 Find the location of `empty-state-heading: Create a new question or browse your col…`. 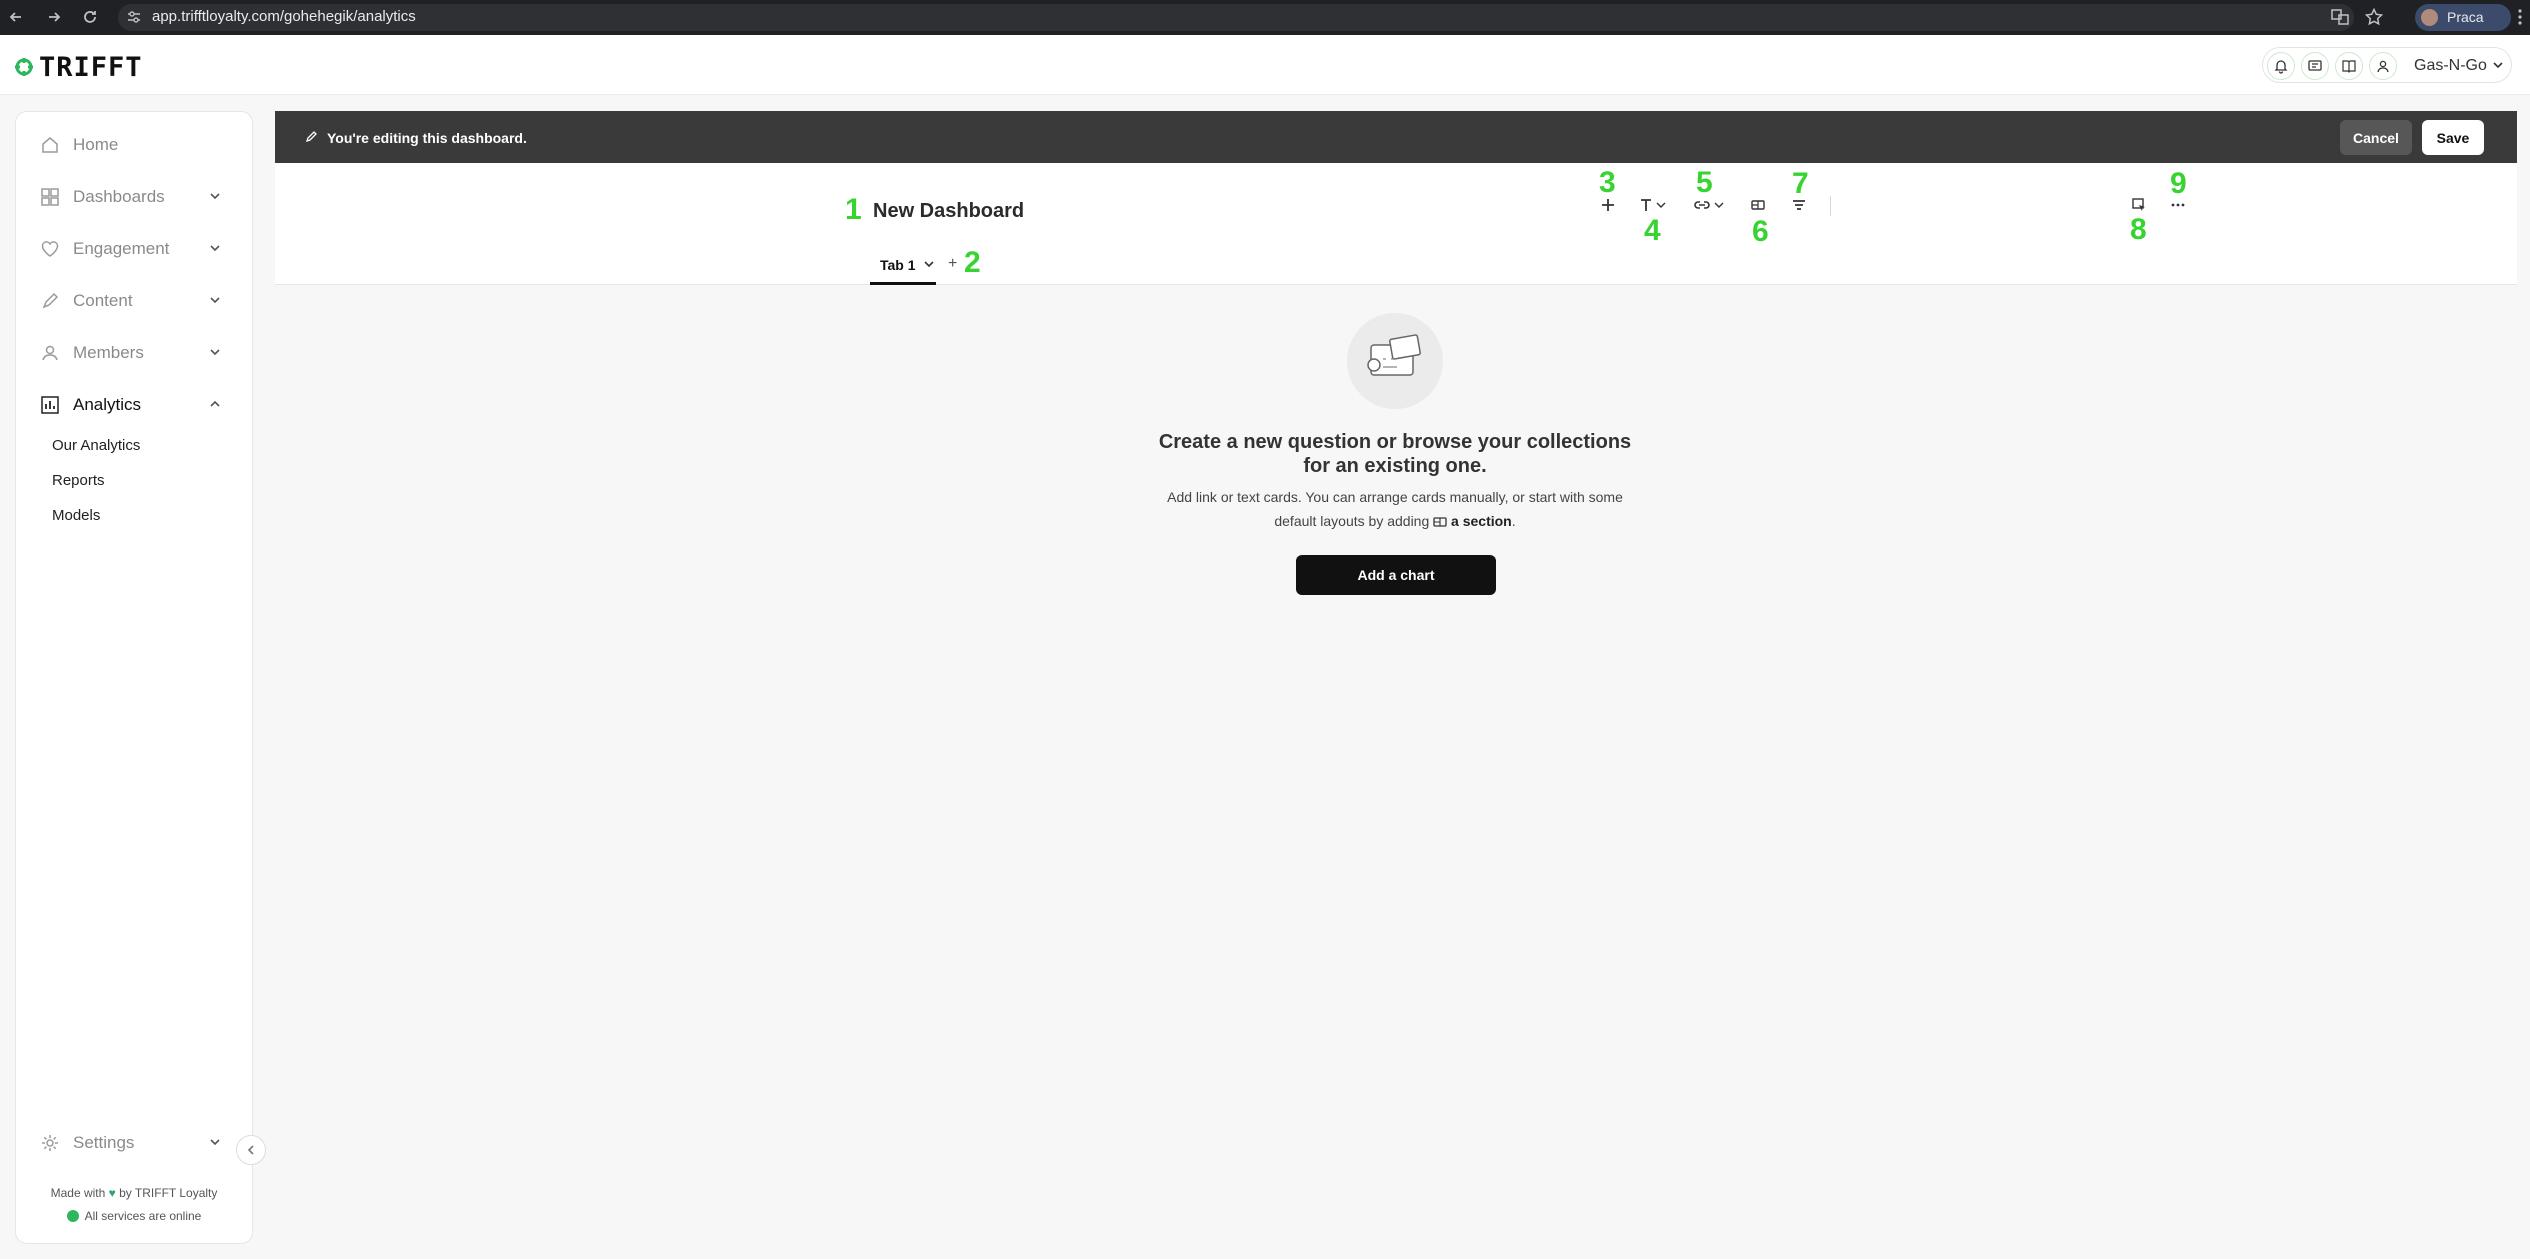

empty-state-heading: Create a new question or browse your col… is located at coordinates (1395, 454).